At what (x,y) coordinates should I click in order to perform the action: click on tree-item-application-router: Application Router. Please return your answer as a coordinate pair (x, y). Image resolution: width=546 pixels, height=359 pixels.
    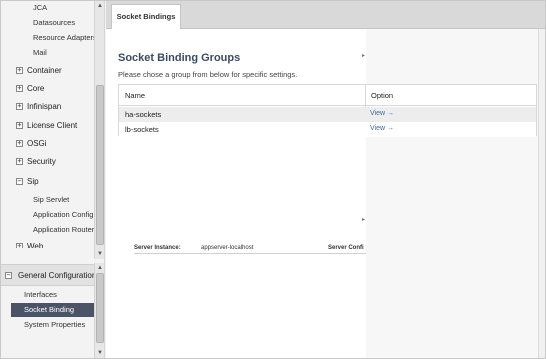
    Looking at the image, I should click on (47, 230).